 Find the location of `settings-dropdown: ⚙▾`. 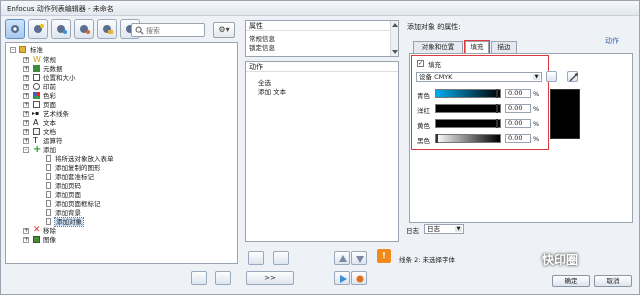

settings-dropdown: ⚙▾ is located at coordinates (224, 30).